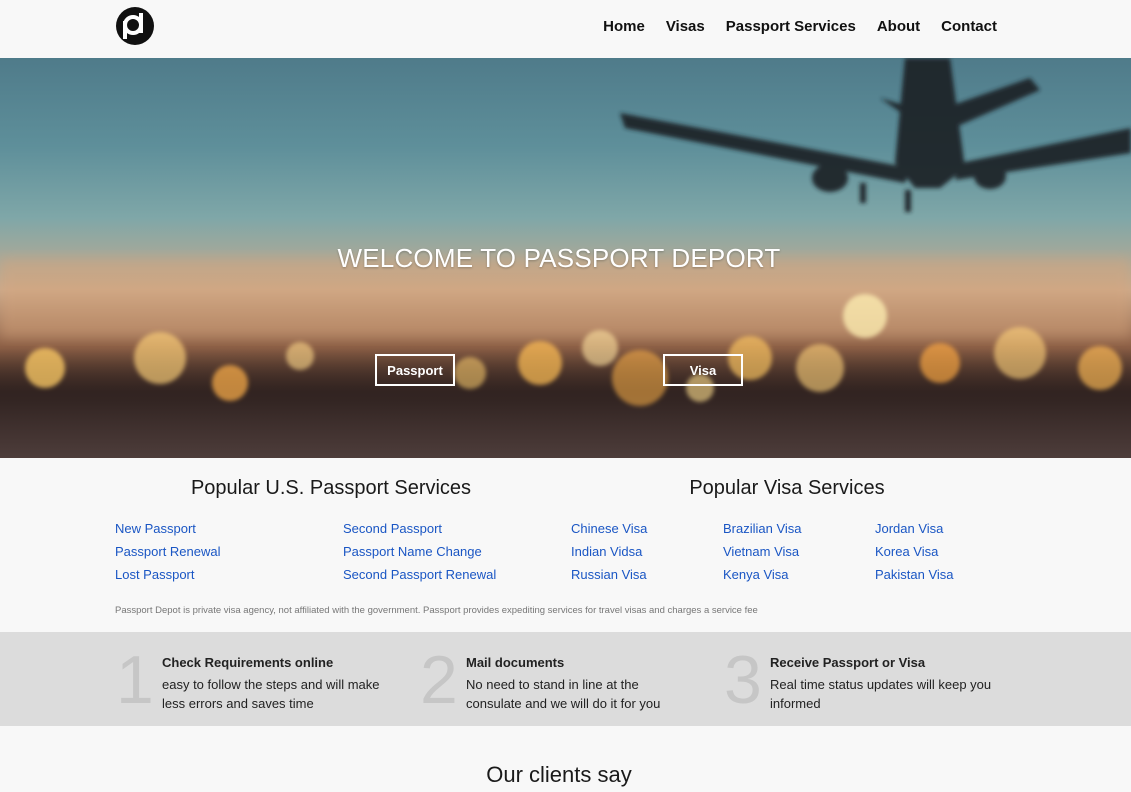  What do you see at coordinates (609, 528) in the screenshot?
I see `link-chinese-visa: Chinese Visa` at bounding box center [609, 528].